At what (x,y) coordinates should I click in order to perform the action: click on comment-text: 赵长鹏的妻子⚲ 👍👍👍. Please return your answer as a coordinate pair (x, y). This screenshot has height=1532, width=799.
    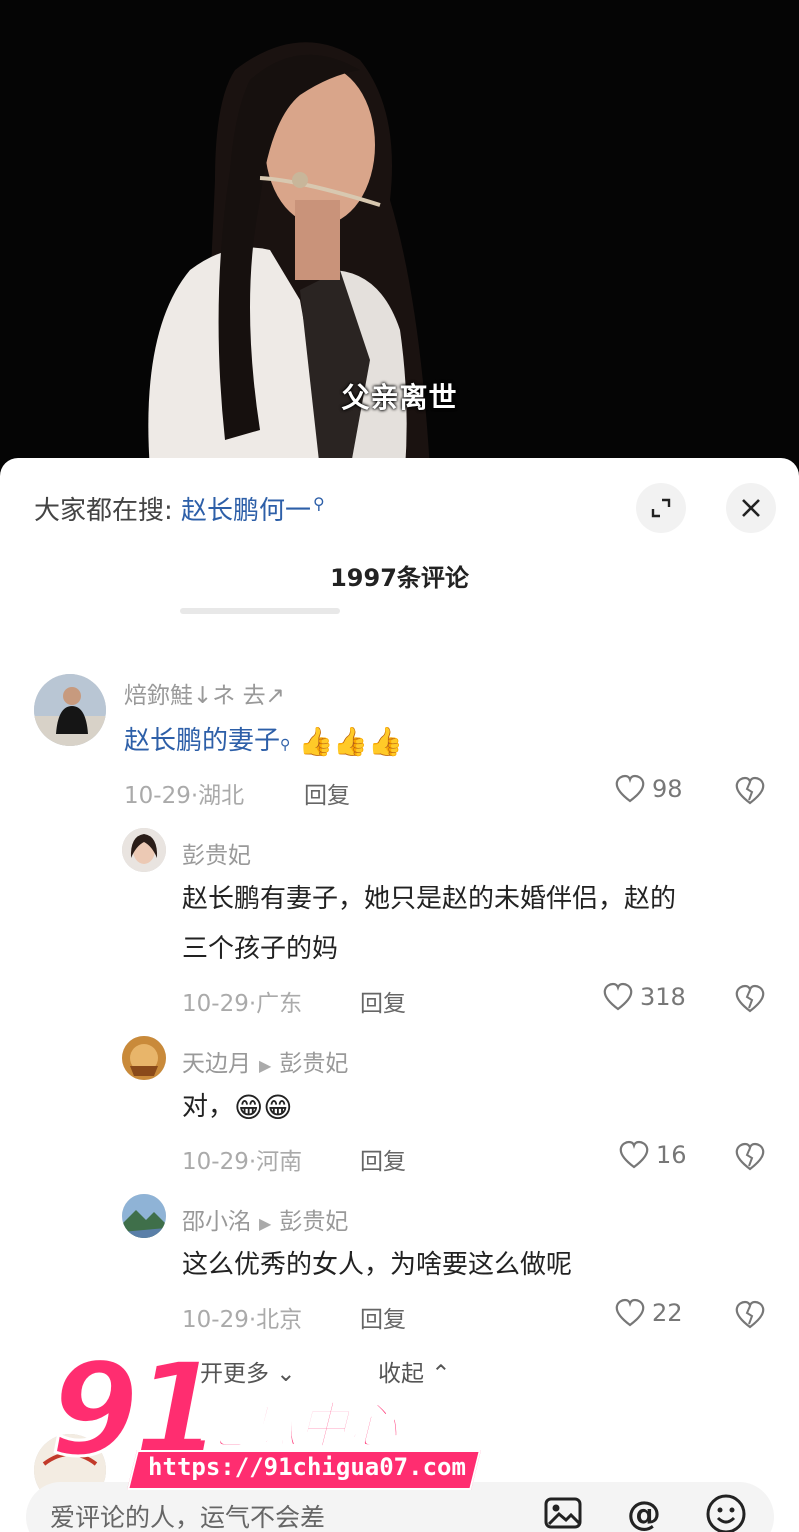
    Looking at the image, I should click on (263, 743).